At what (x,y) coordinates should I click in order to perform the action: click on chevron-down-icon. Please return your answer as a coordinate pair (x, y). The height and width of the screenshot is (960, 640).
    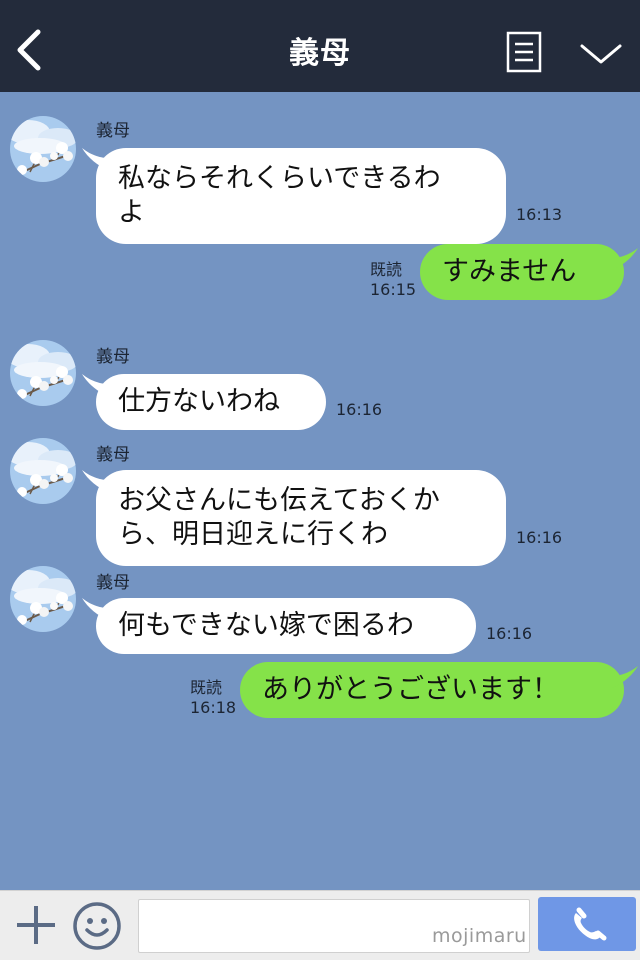
    Looking at the image, I should click on (601, 54).